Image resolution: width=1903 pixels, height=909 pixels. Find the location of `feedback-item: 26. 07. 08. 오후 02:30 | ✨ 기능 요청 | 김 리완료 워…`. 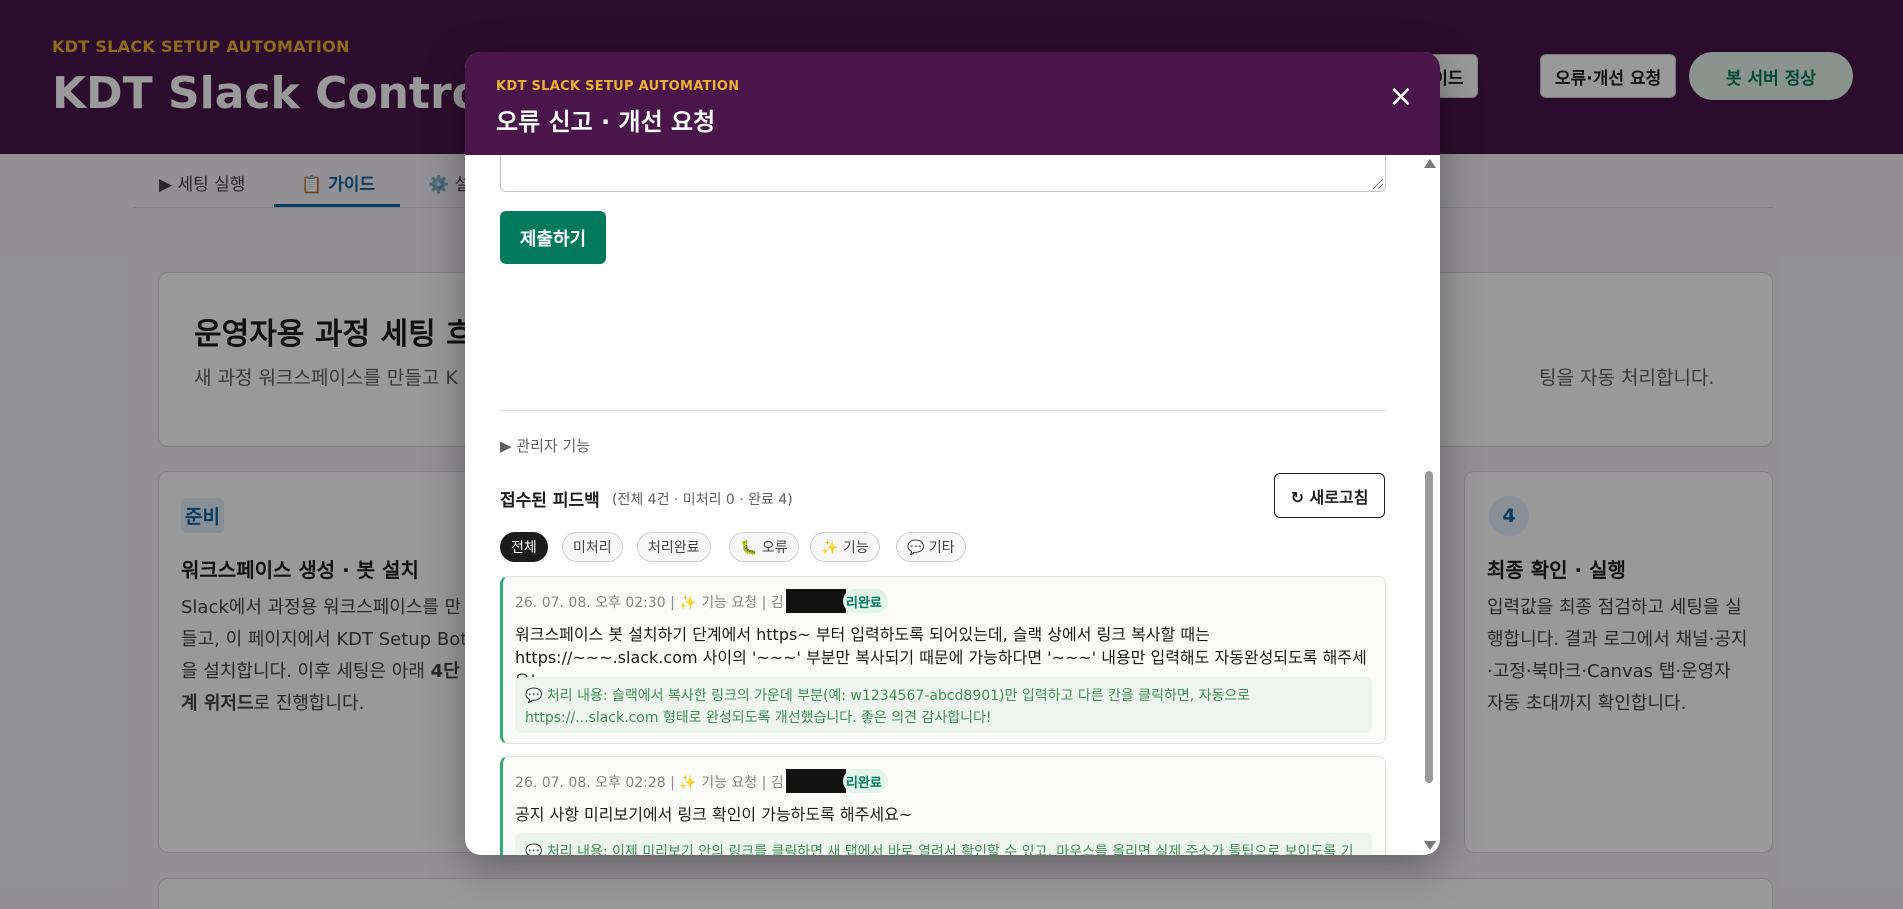

feedback-item: 26. 07. 08. 오후 02:30 | ✨ 기능 요청 | 김 리완료 워… is located at coordinates (943, 660).